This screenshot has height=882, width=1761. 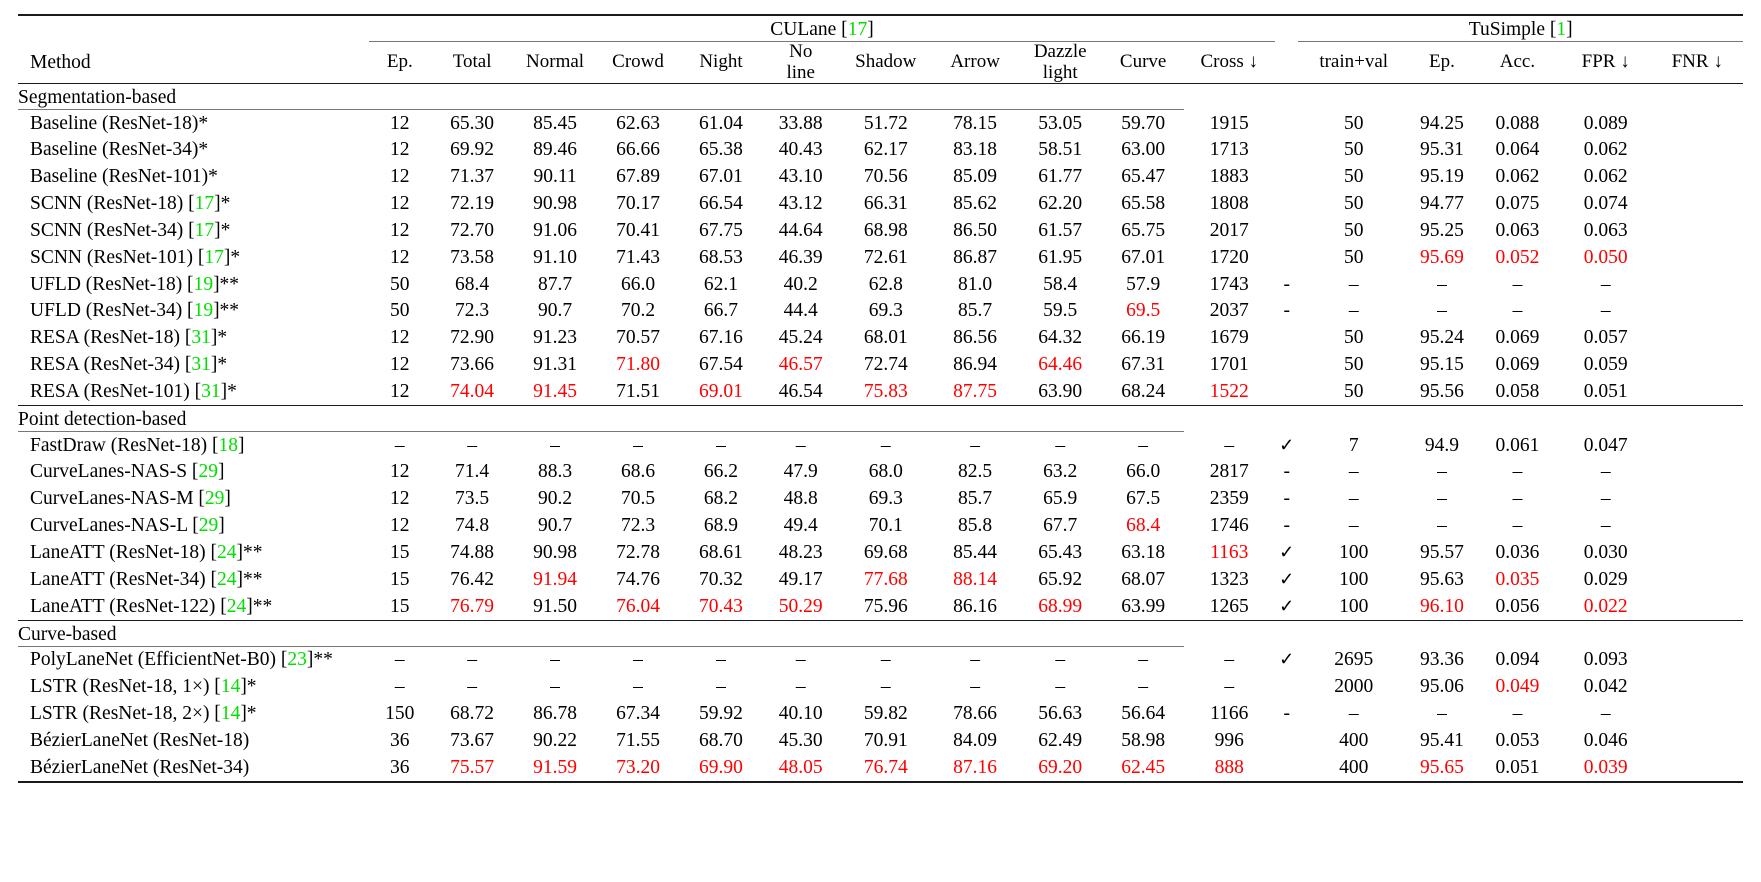 What do you see at coordinates (638, 364) in the screenshot?
I see `row-value-cell: 71.80` at bounding box center [638, 364].